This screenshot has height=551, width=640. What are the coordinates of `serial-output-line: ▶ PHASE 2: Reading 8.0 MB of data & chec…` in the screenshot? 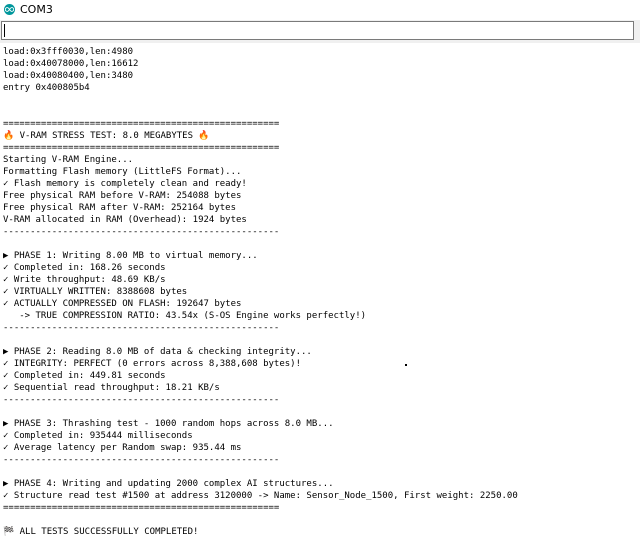 It's located at (157, 352).